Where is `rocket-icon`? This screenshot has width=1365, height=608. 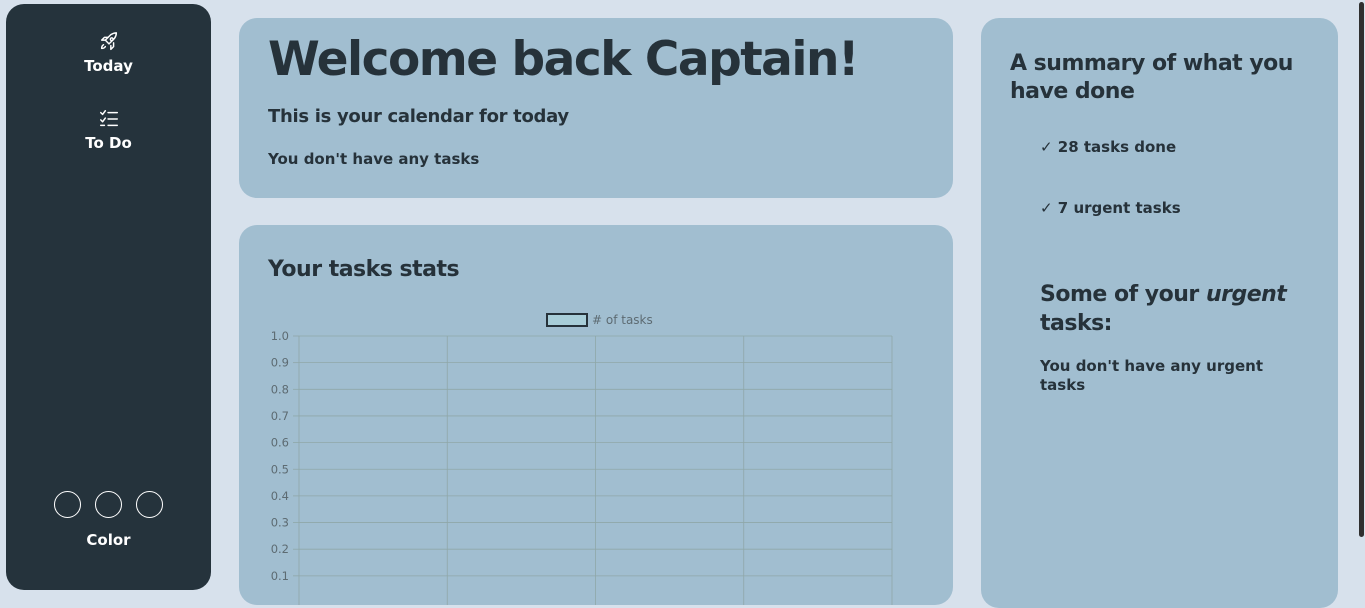
rocket-icon is located at coordinates (108, 41).